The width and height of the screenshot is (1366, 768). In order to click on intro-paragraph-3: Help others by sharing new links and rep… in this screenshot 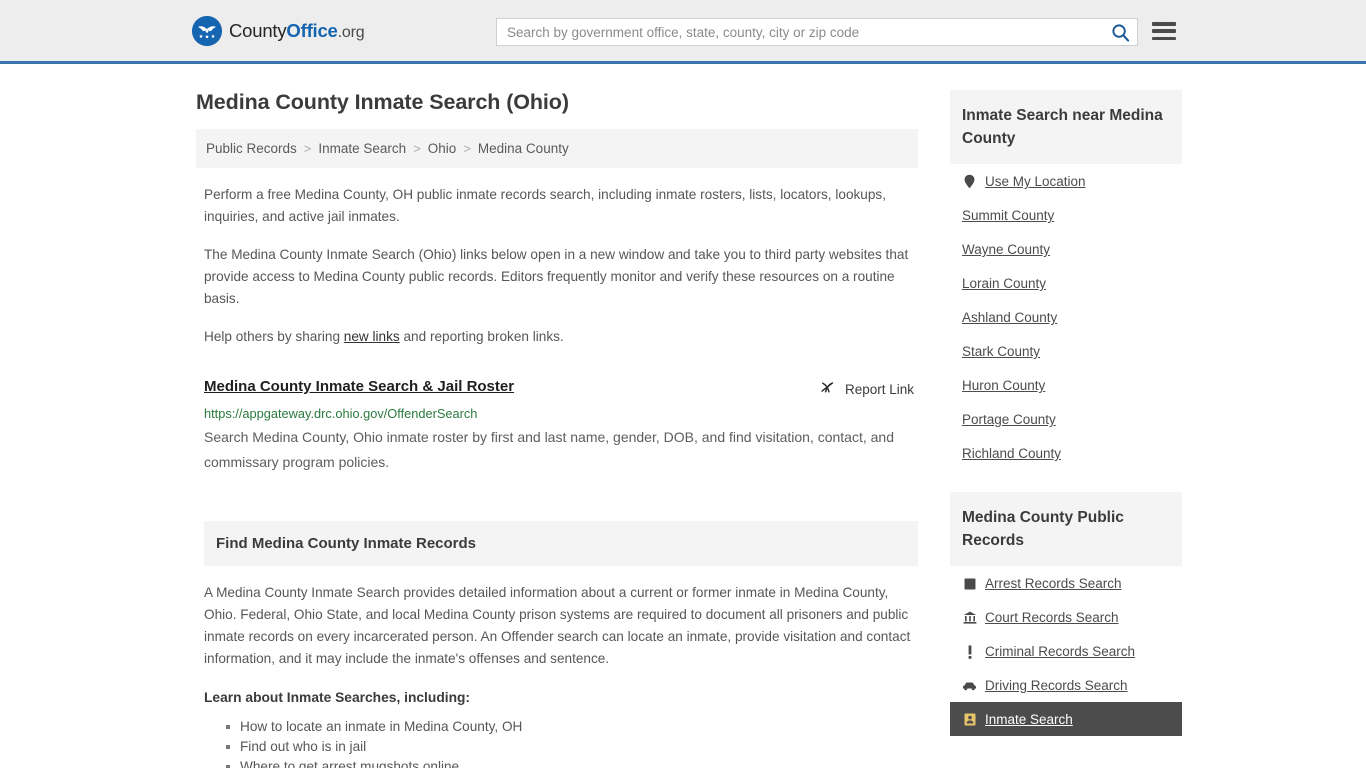, I will do `click(560, 337)`.